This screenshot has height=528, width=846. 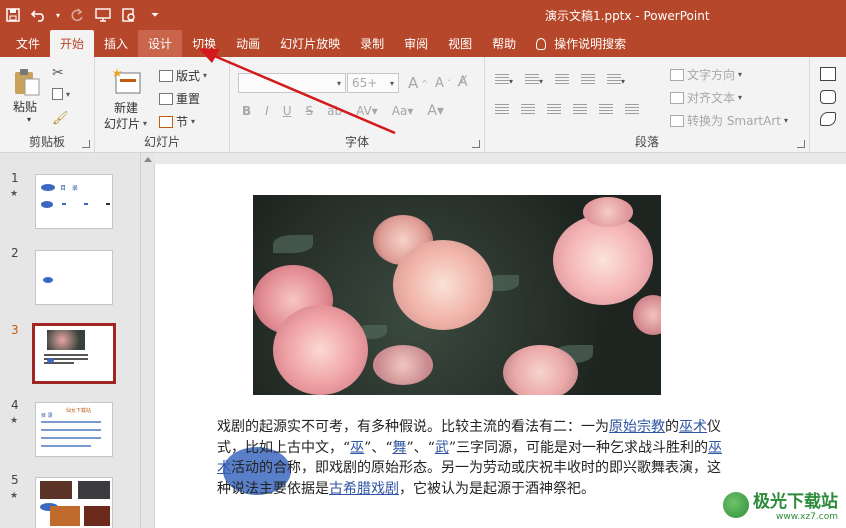 What do you see at coordinates (590, 44) in the screenshot?
I see `tell-me-label: 操作说明搜索` at bounding box center [590, 44].